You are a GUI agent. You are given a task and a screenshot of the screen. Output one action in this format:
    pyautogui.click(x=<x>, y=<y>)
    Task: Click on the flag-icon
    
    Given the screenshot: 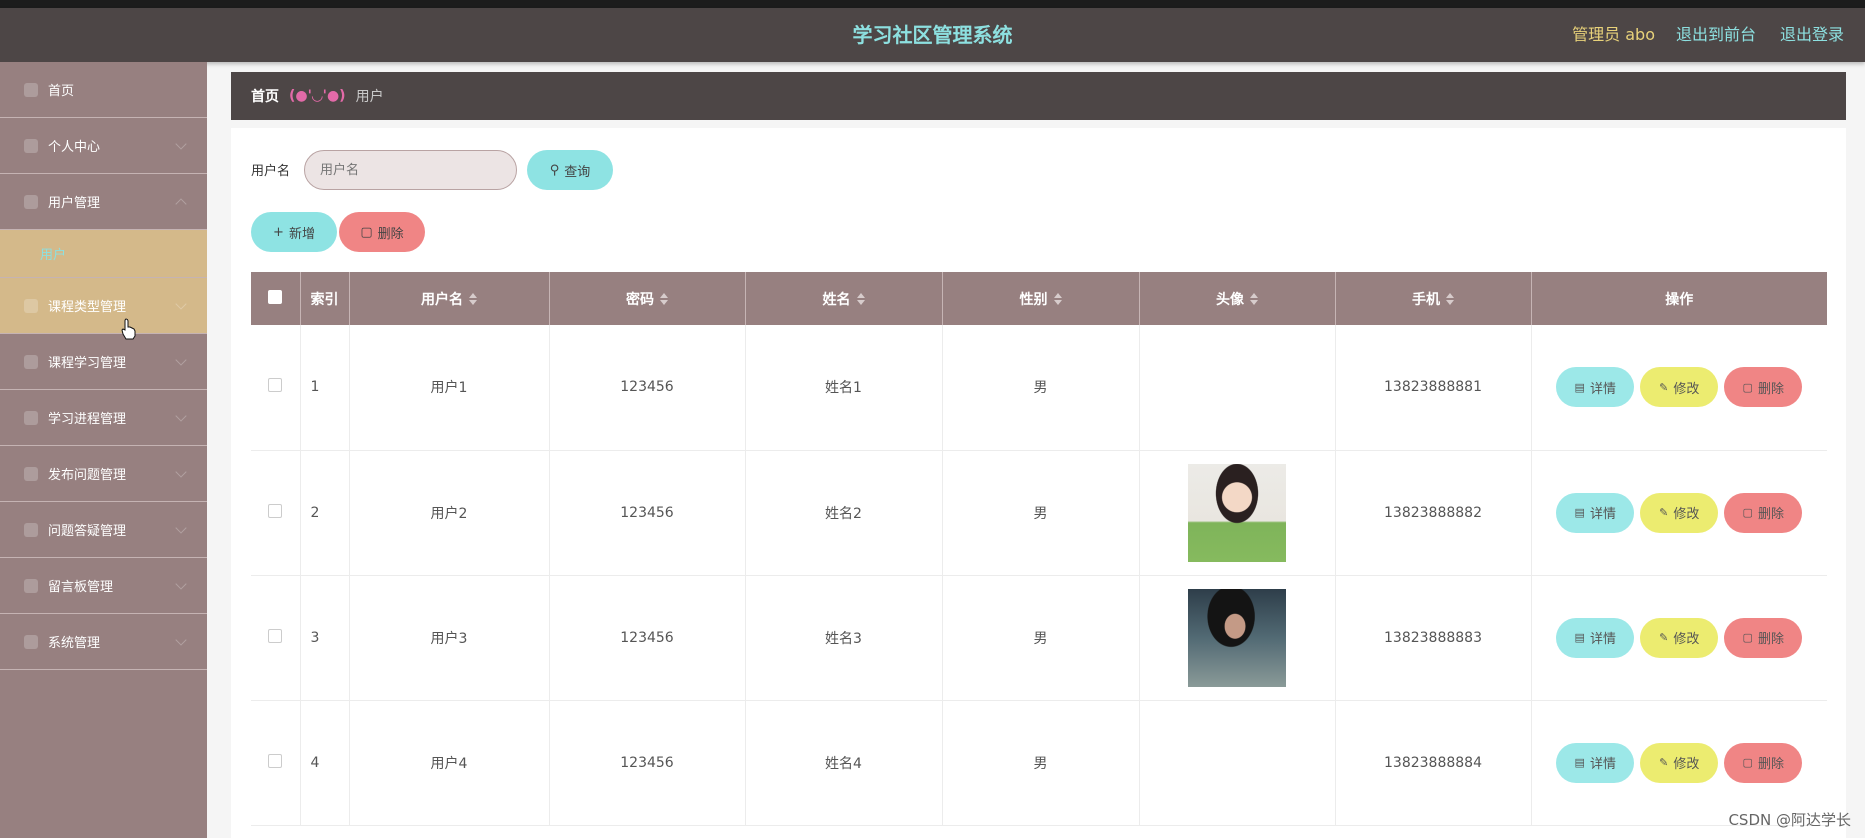 What is the action you would take?
    pyautogui.click(x=31, y=473)
    